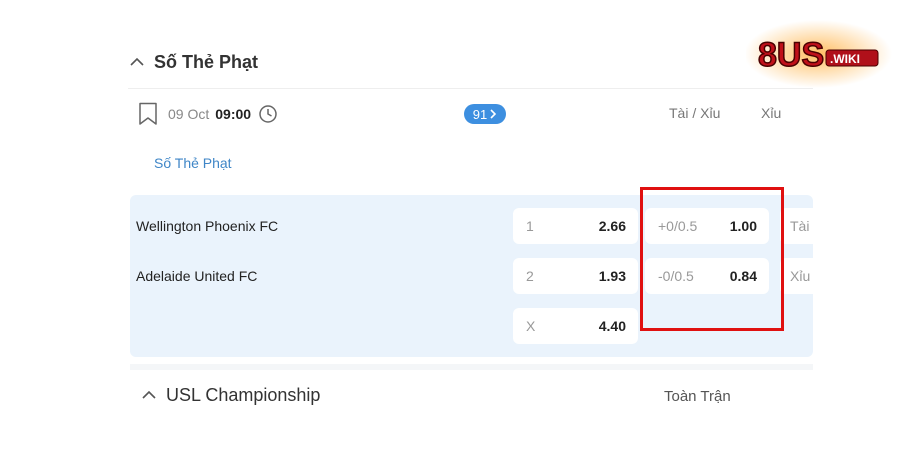 The image size is (900, 470). Describe the element at coordinates (575, 276) in the screenshot. I see `odd-button-away: 2 1.93` at that location.